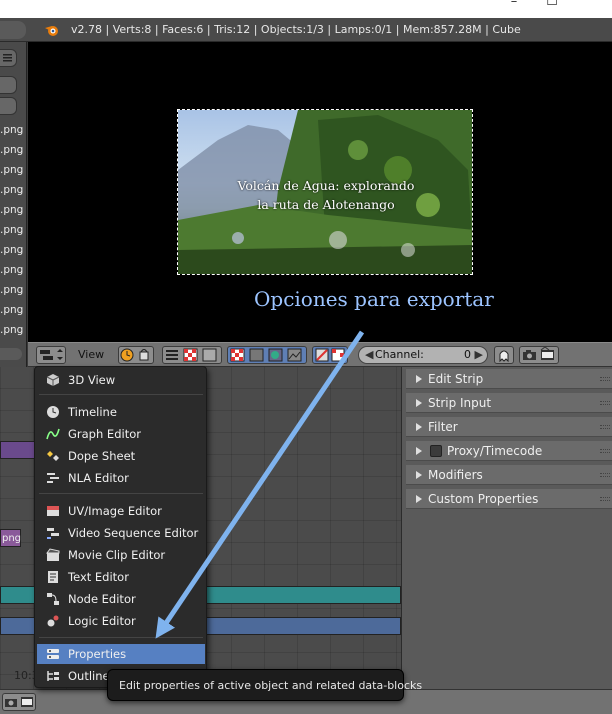 The image size is (612, 714). What do you see at coordinates (552, 4) in the screenshot?
I see `maximize-button: ☐` at bounding box center [552, 4].